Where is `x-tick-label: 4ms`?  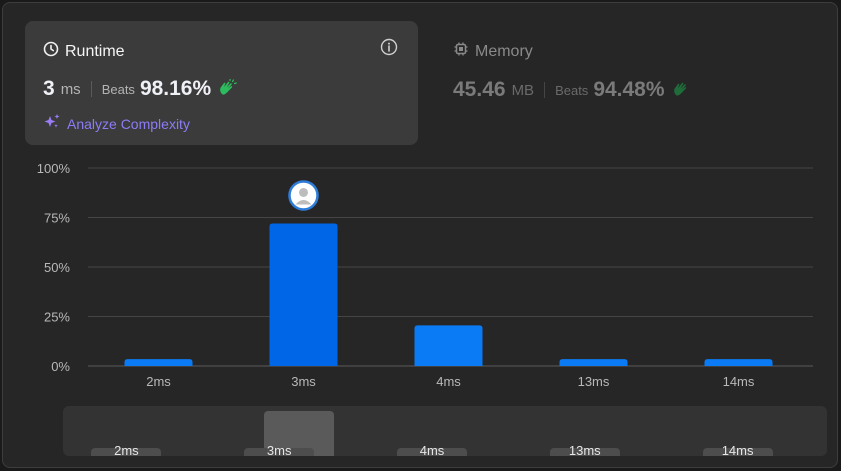
x-tick-label: 4ms is located at coordinates (448, 381).